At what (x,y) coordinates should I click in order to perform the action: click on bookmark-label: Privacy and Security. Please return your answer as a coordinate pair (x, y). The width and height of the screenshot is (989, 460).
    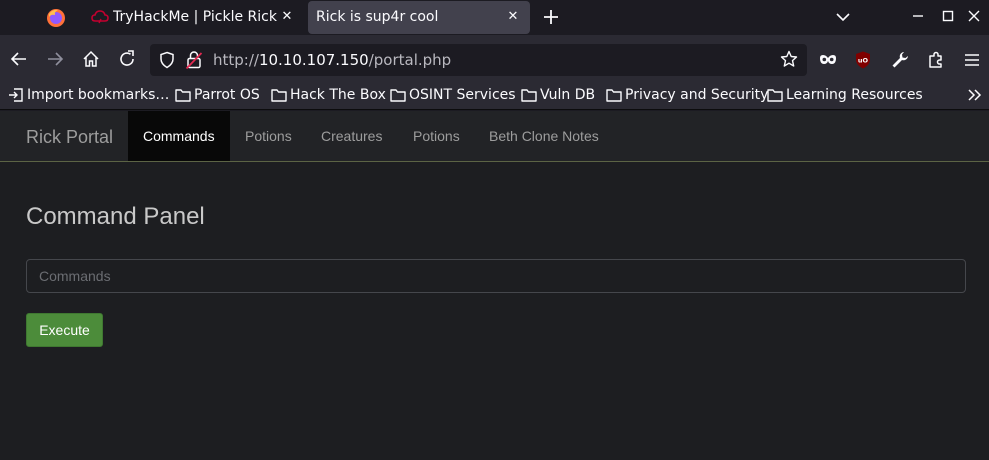
    Looking at the image, I should click on (697, 95).